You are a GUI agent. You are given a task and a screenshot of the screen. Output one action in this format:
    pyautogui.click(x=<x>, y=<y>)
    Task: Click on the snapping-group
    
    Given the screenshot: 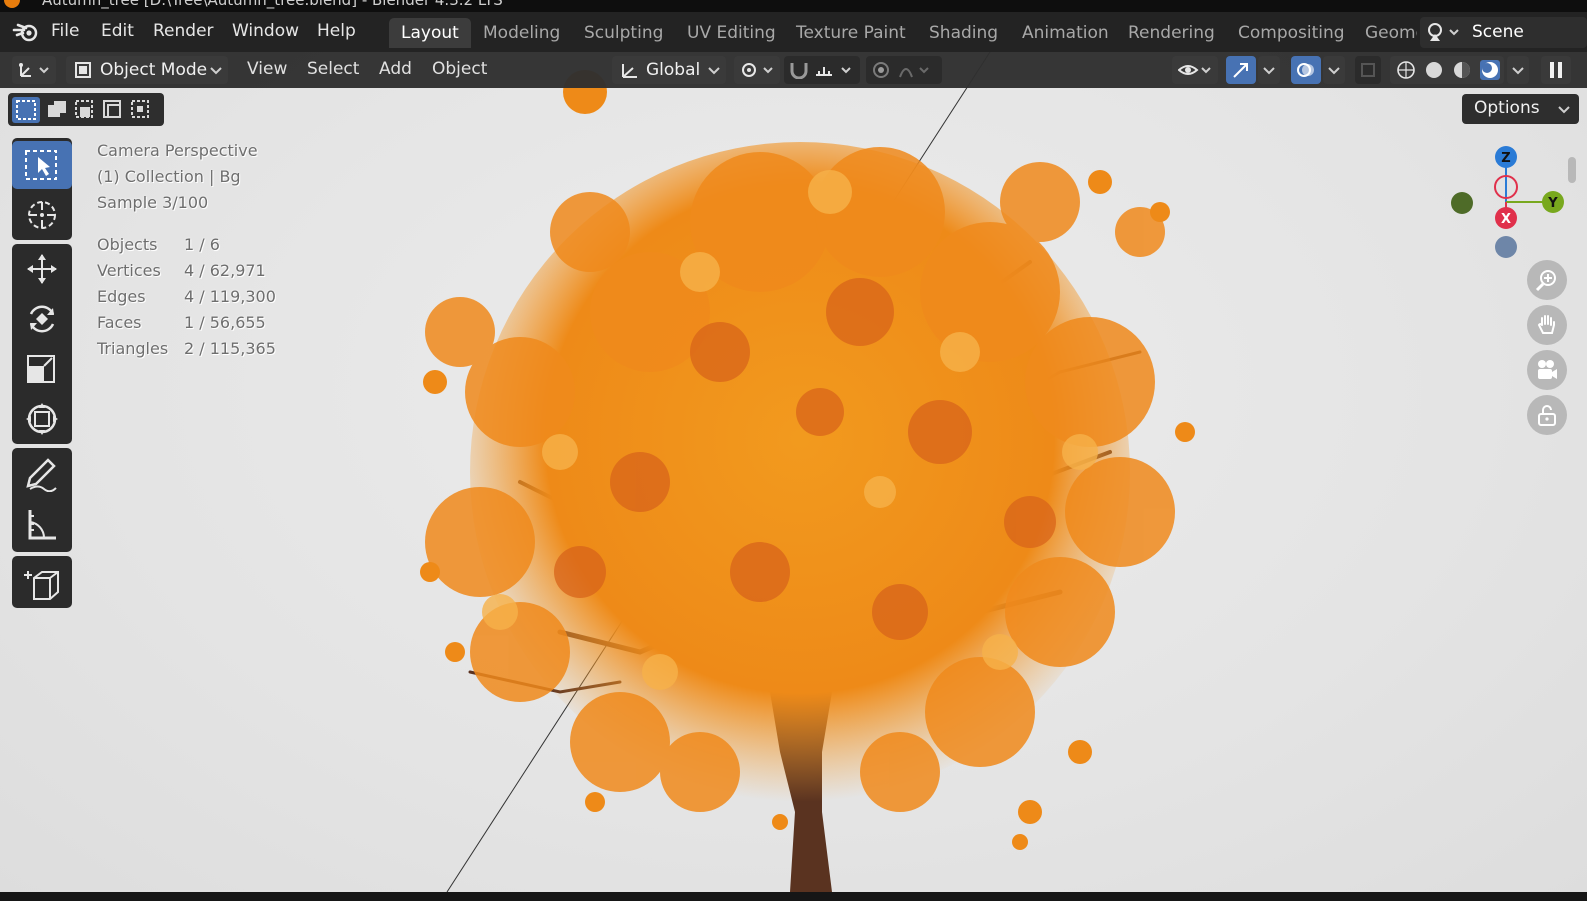 What is the action you would take?
    pyautogui.click(x=822, y=70)
    